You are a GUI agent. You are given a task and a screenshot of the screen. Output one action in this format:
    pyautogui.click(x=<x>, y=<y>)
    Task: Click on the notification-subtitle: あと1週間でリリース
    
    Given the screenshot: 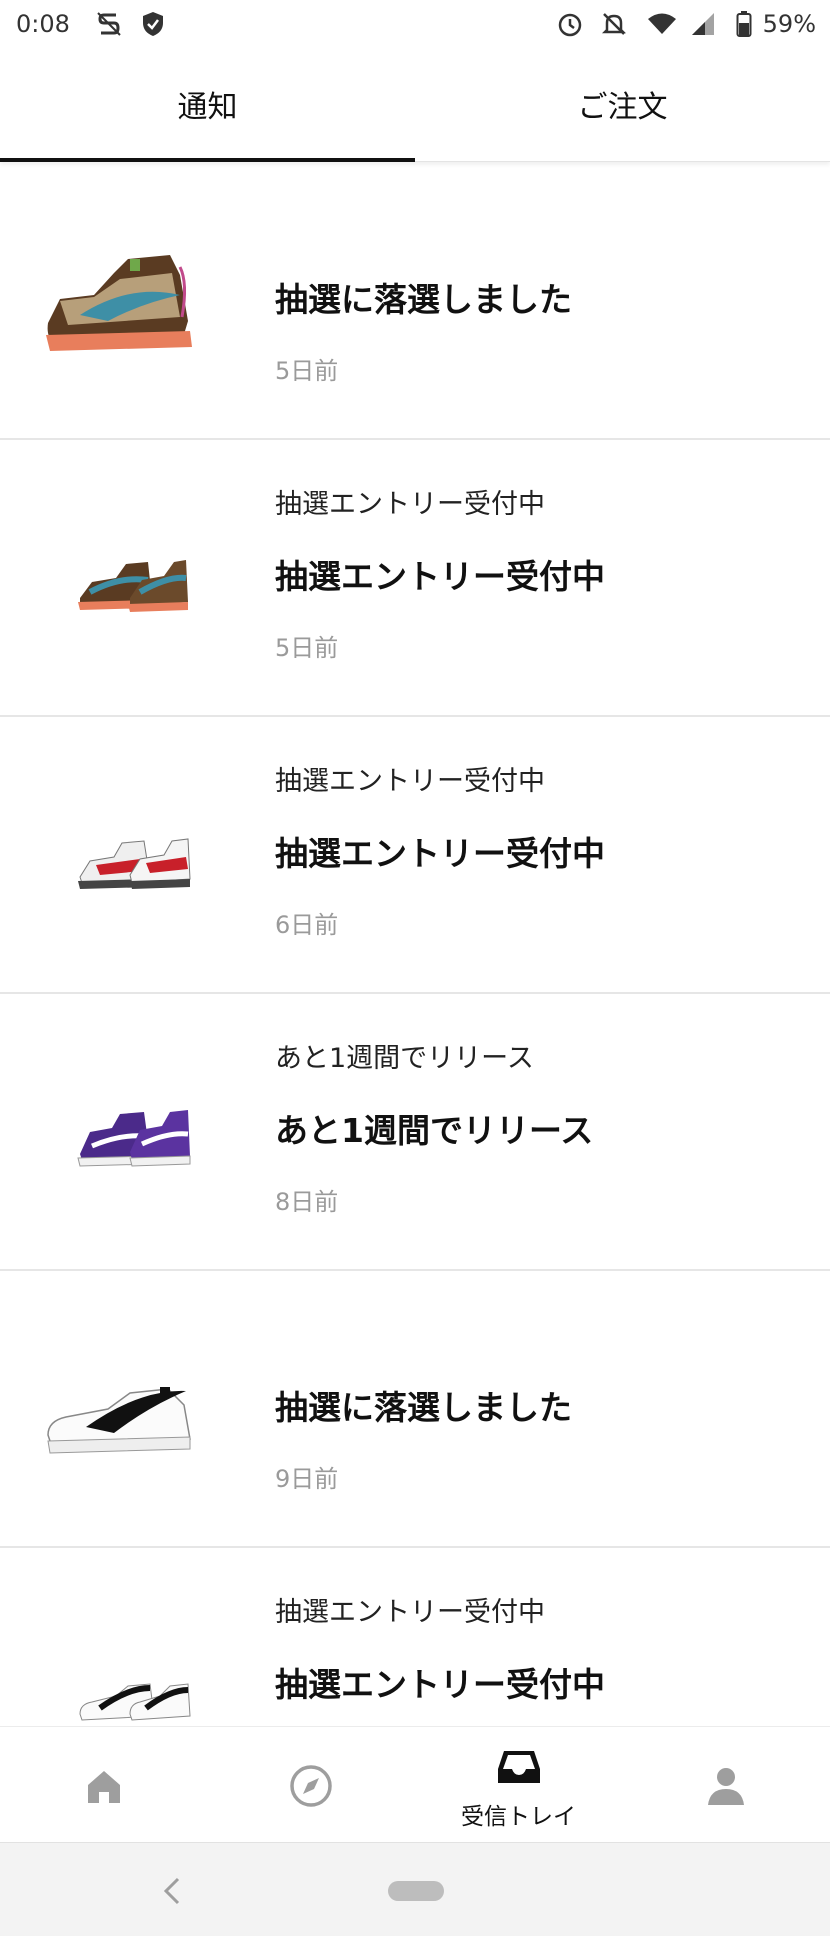 What is the action you would take?
    pyautogui.click(x=404, y=1058)
    